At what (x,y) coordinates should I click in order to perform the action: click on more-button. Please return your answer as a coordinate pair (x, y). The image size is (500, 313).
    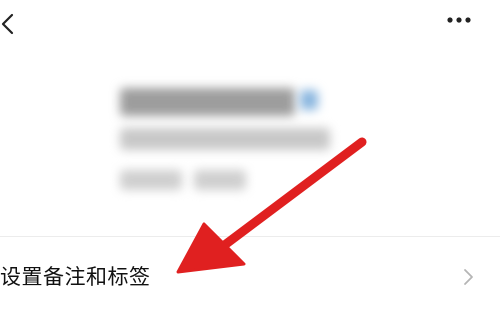
    Looking at the image, I should click on (460, 20).